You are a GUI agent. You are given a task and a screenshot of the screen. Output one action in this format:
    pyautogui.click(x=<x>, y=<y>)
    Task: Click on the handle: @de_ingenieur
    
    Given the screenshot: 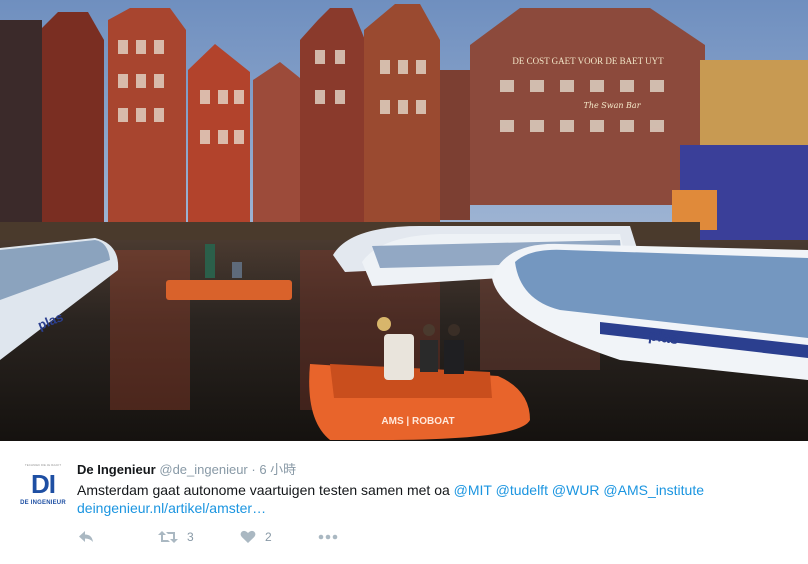 What is the action you would take?
    pyautogui.click(x=203, y=469)
    